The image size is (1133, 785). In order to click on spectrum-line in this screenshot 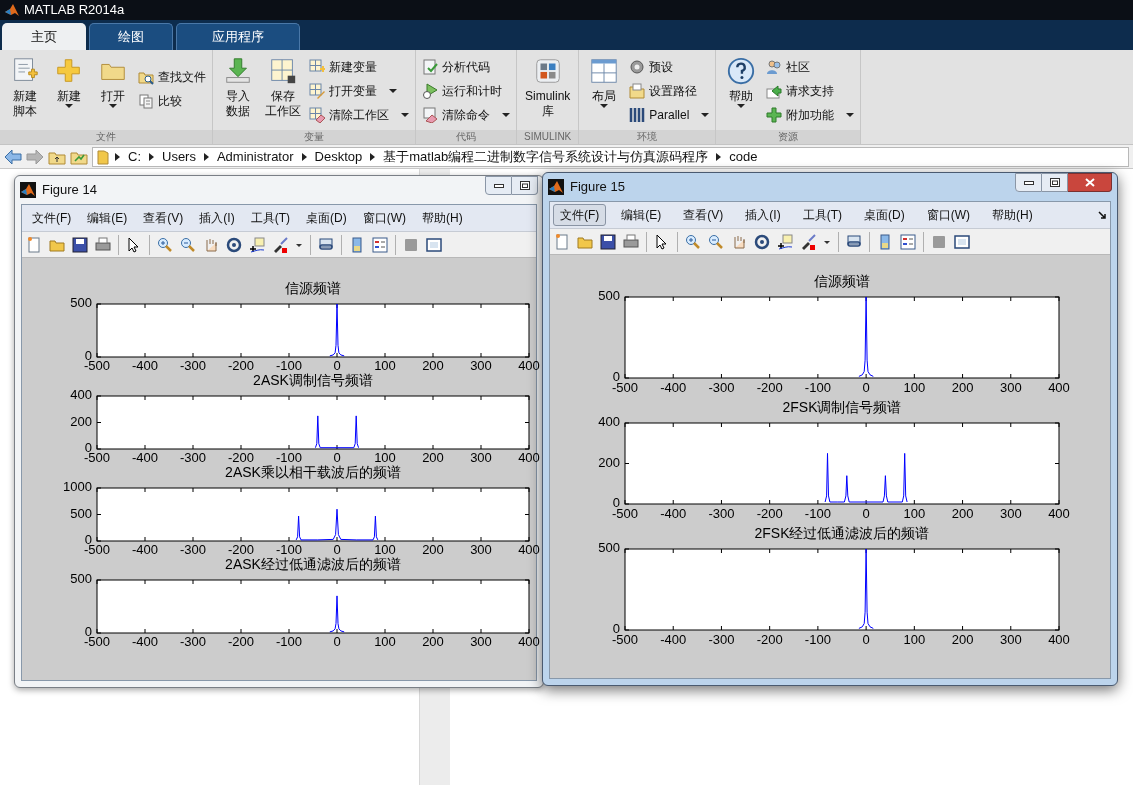, I will do `click(337, 330)`.